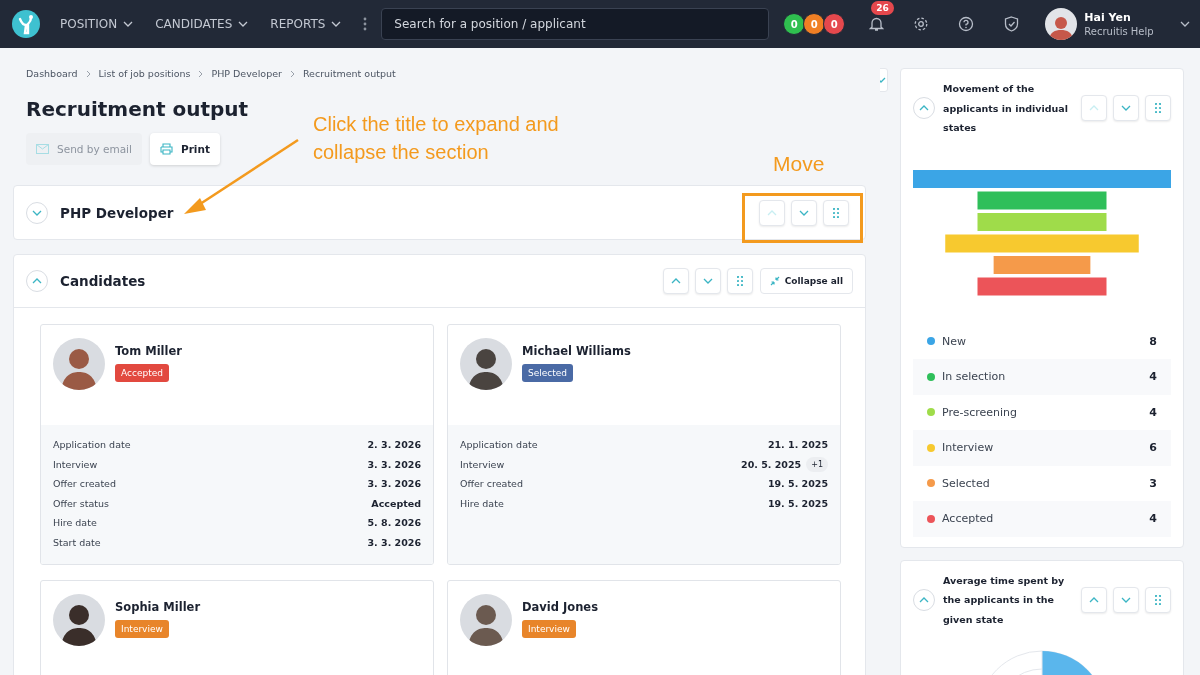 This screenshot has width=1200, height=675. What do you see at coordinates (202, 24) in the screenshot?
I see `nav-menu: CANDIDATES` at bounding box center [202, 24].